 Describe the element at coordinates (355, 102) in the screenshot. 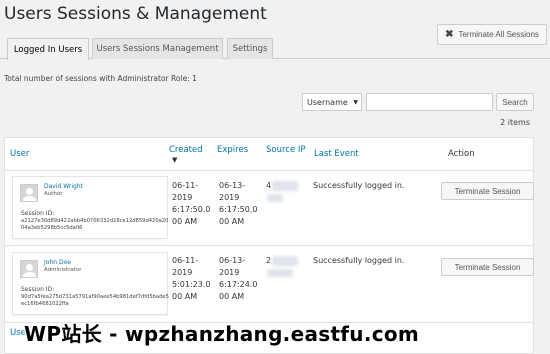

I see `chevron-down-icon: ▼` at that location.